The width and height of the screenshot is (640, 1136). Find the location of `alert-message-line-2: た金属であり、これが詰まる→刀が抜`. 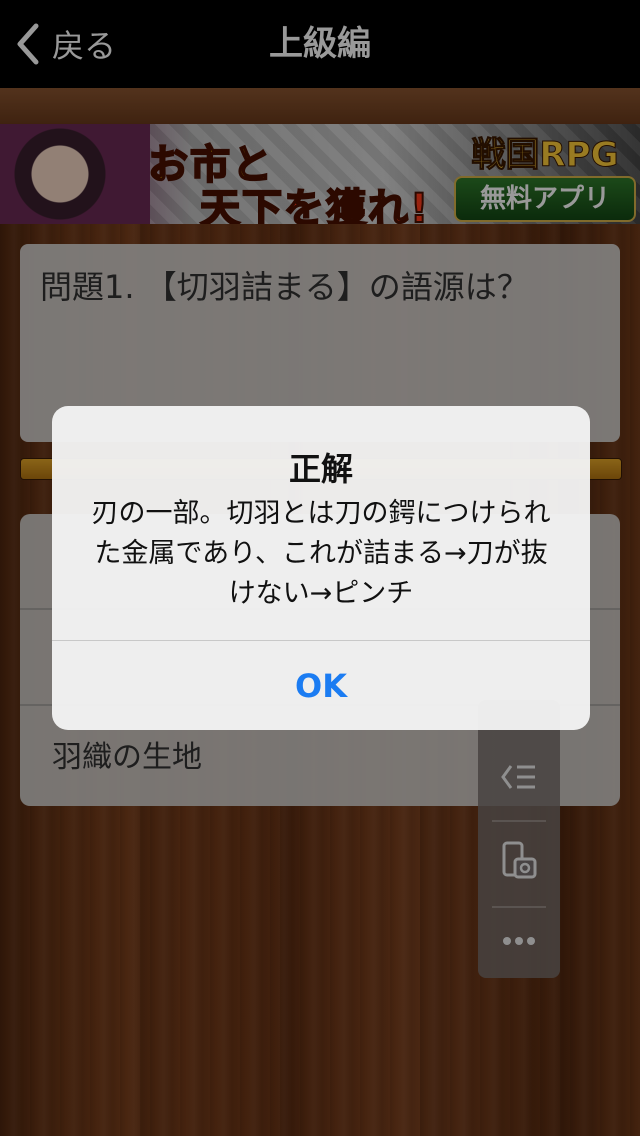

alert-message-line-2: た金属であり、これが詰まる→刀が抜 is located at coordinates (321, 553).